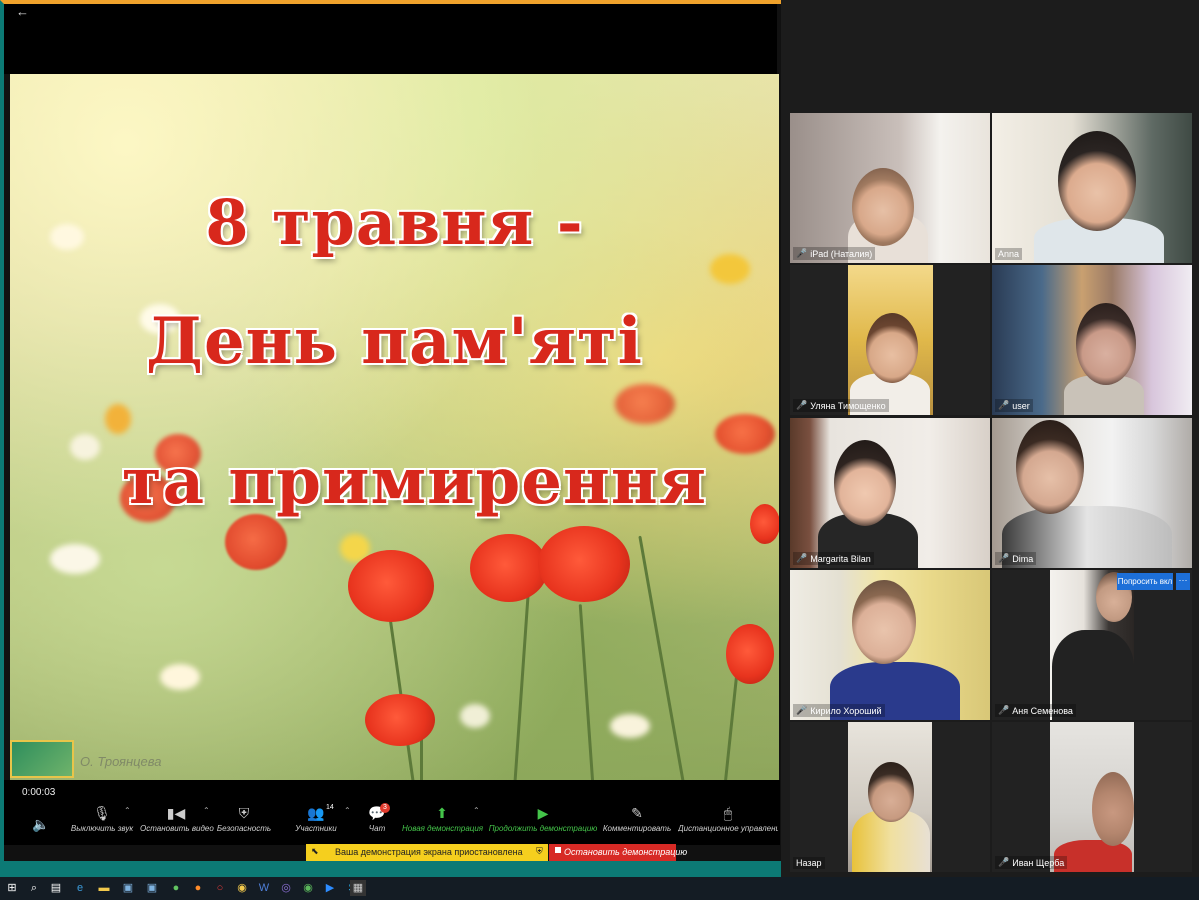 Image resolution: width=1199 pixels, height=900 pixels. I want to click on security-label: Безопасность, so click(244, 828).